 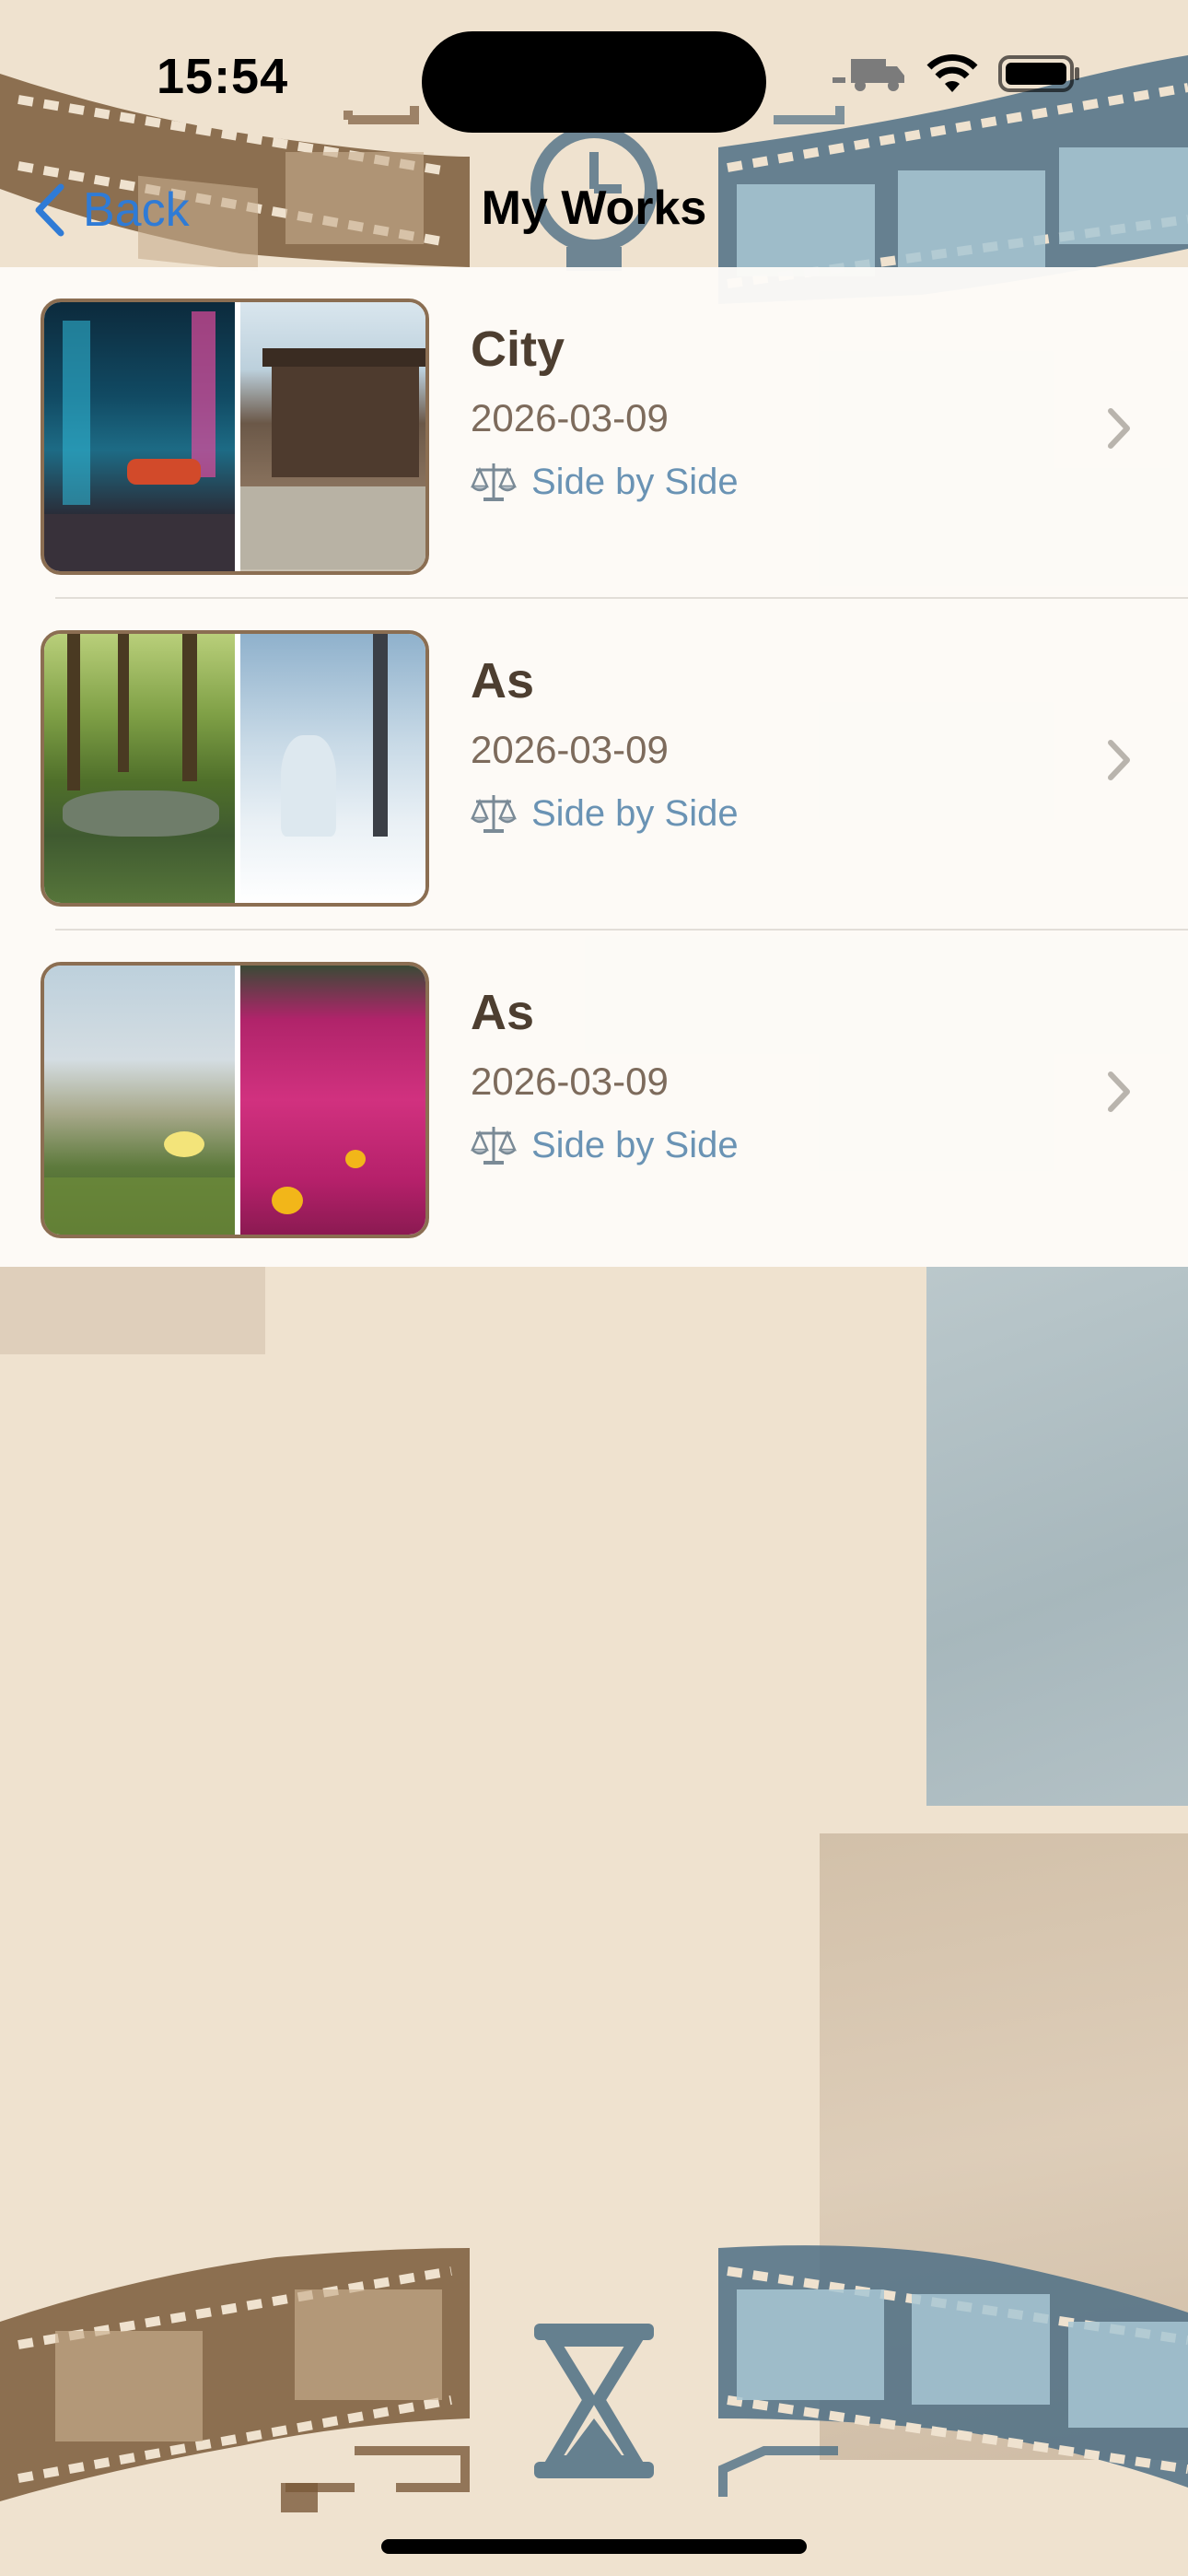 What do you see at coordinates (518, 349) in the screenshot?
I see `work-title: City` at bounding box center [518, 349].